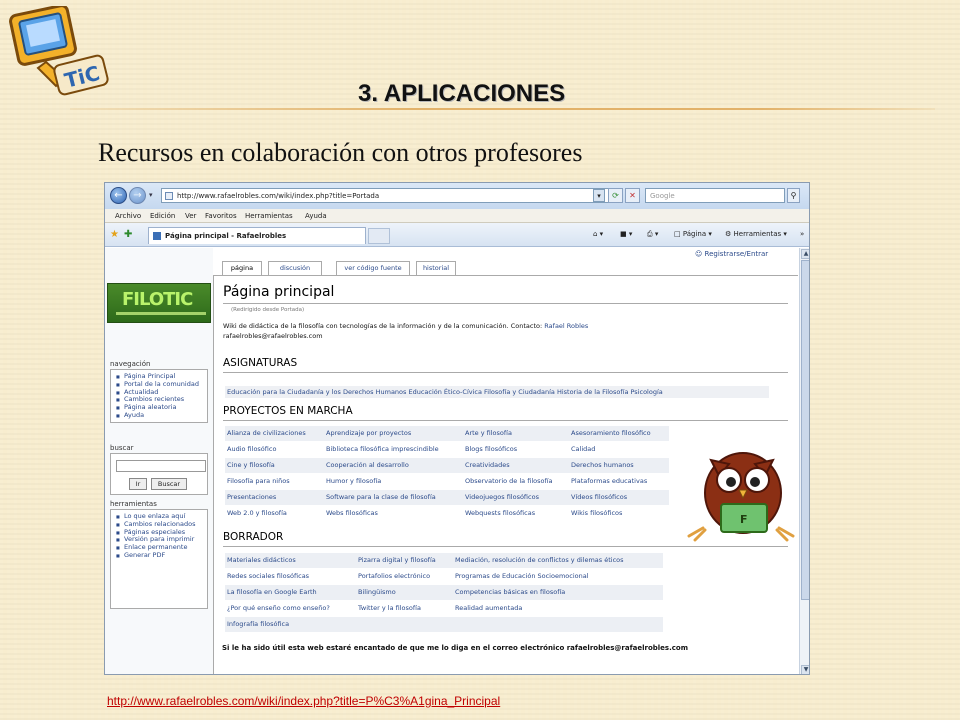  Describe the element at coordinates (619, 433) in the screenshot. I see `proyecto-link: Asesoramiento filosófico` at that location.